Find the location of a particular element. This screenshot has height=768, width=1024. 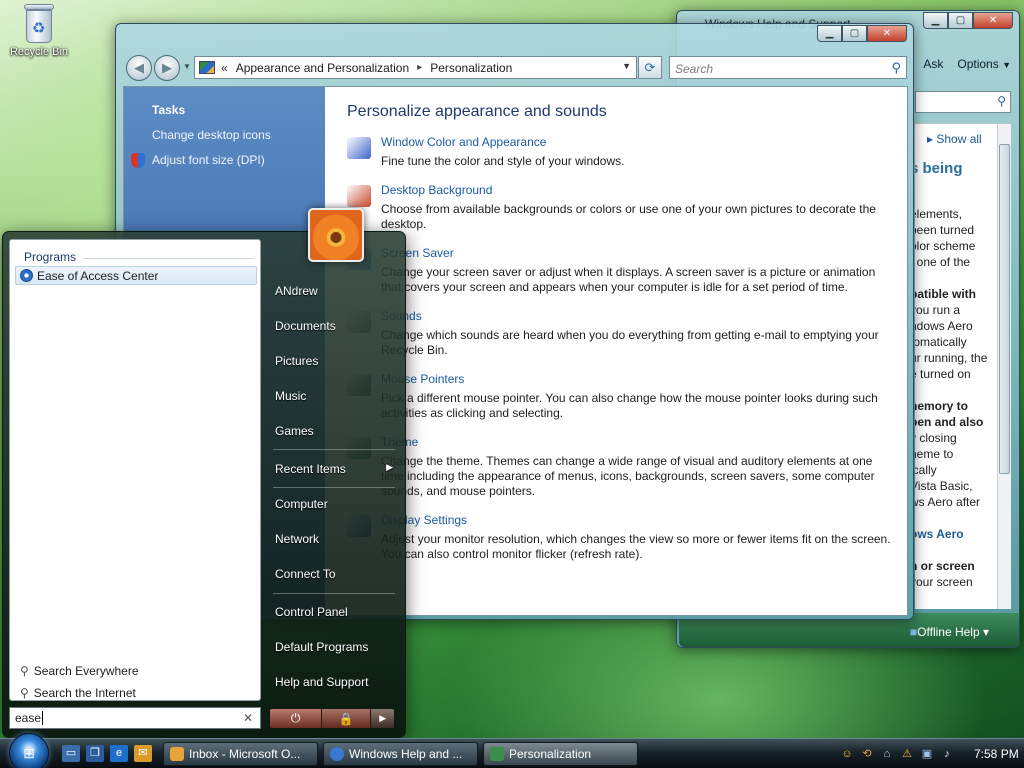

ease-of-access-icon is located at coordinates (26, 275).